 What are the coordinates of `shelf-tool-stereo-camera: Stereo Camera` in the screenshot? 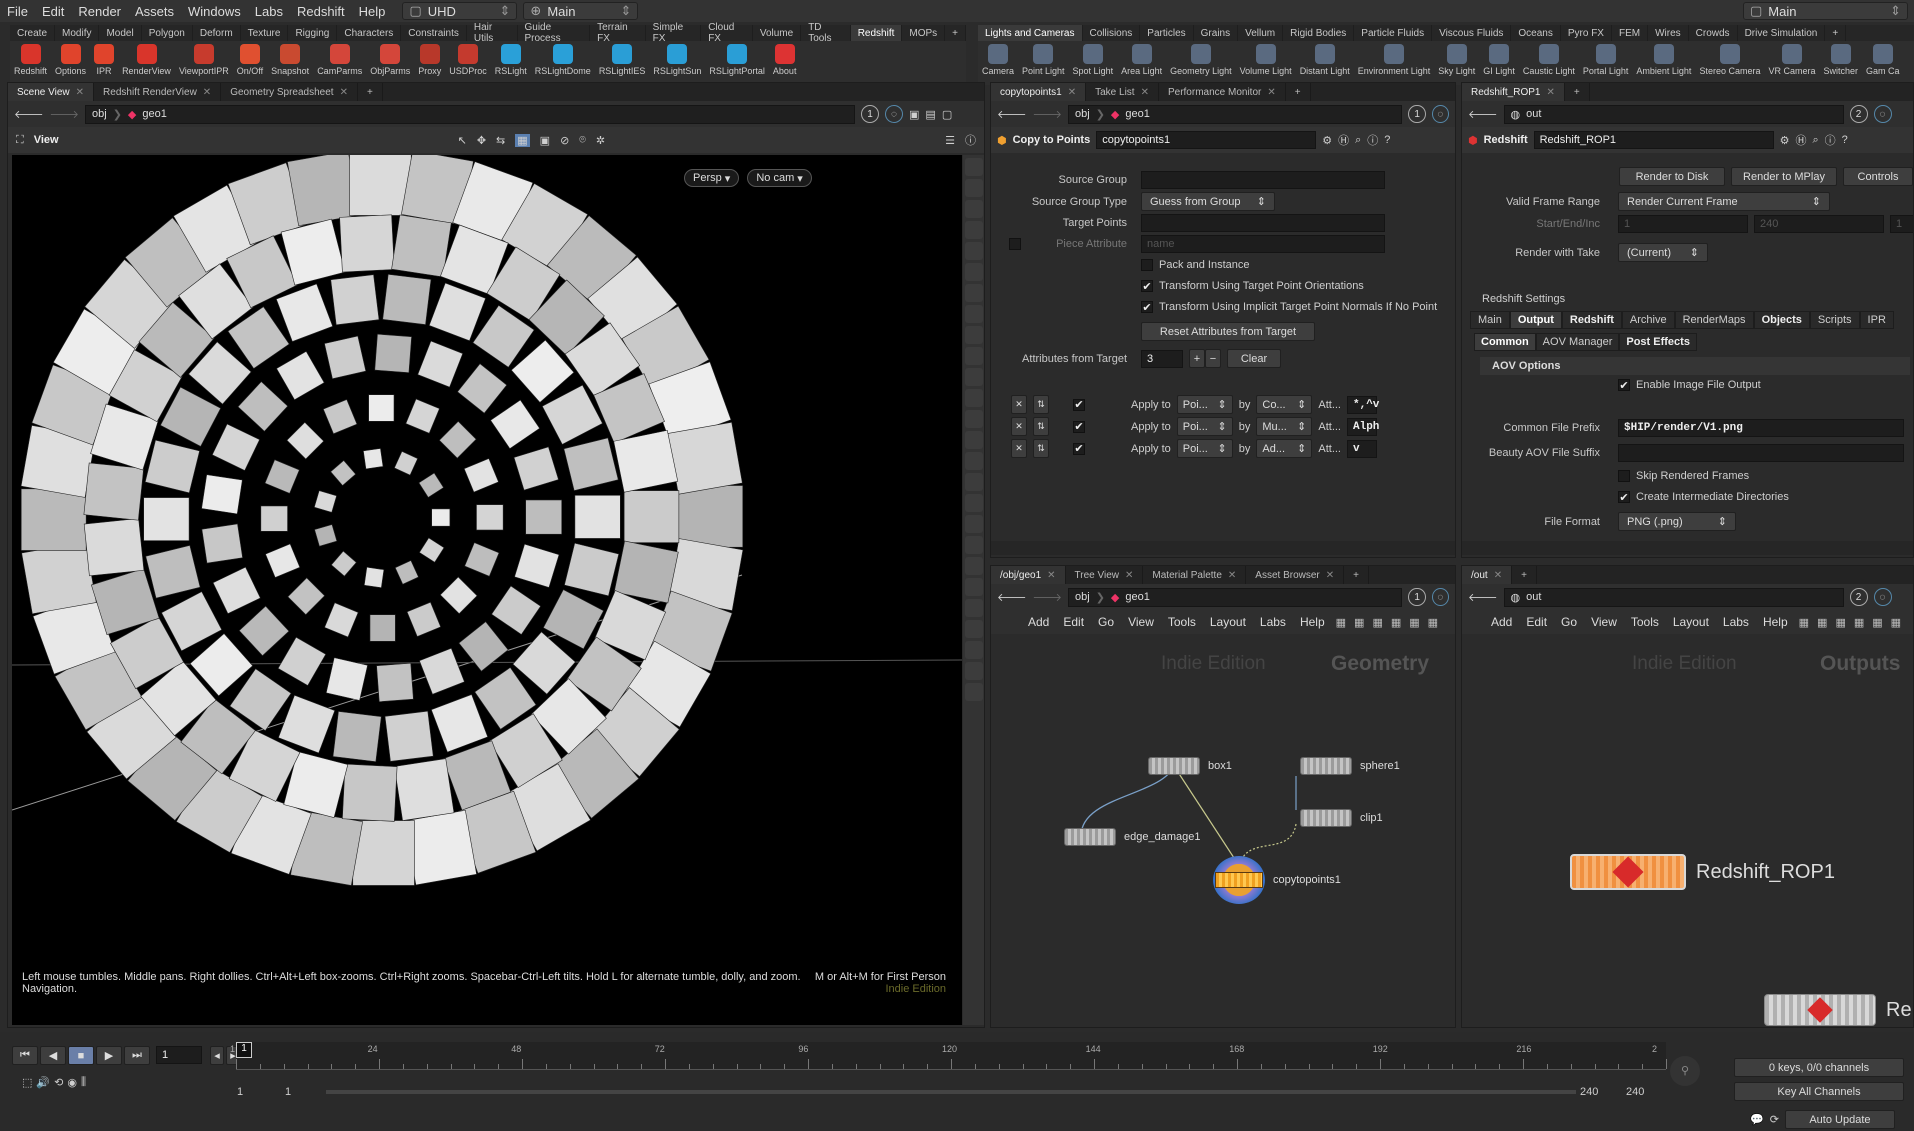 It's located at (1729, 60).